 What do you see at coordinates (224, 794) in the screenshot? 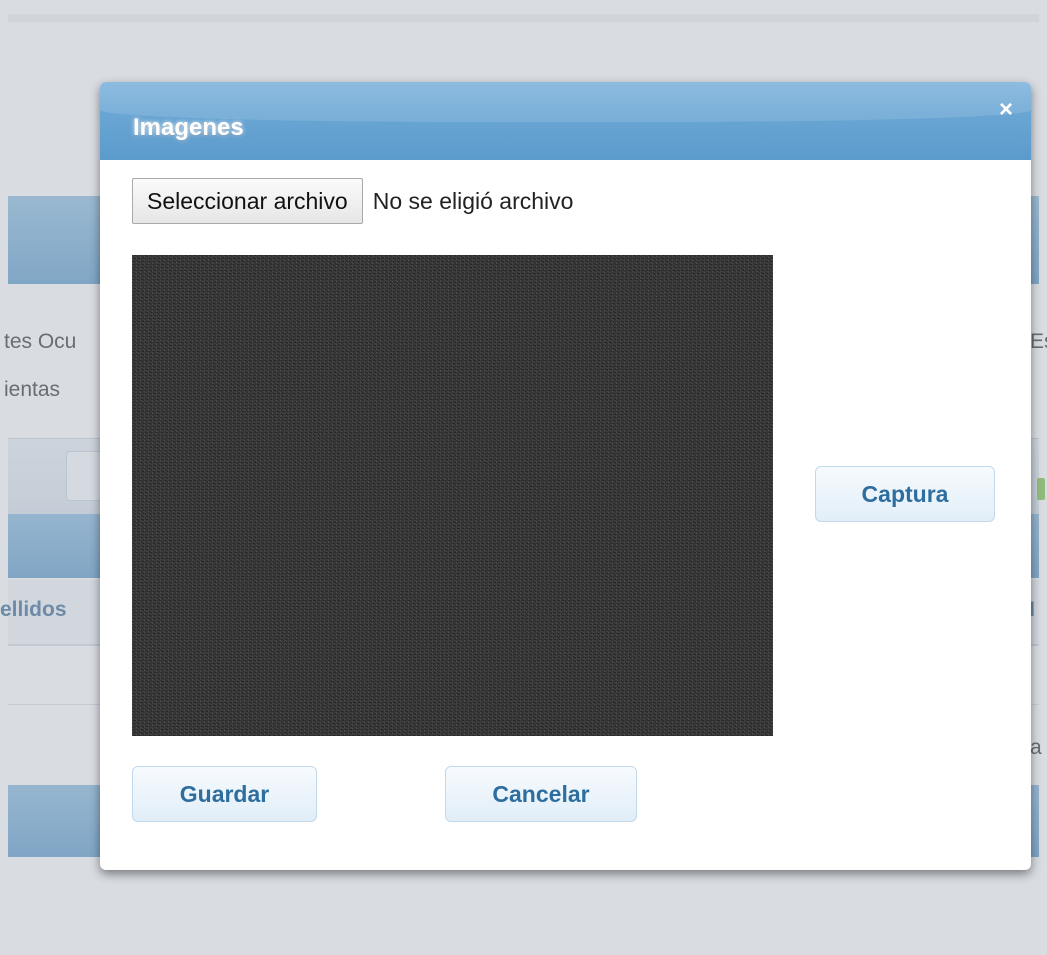
I see `save-button: Guardar` at bounding box center [224, 794].